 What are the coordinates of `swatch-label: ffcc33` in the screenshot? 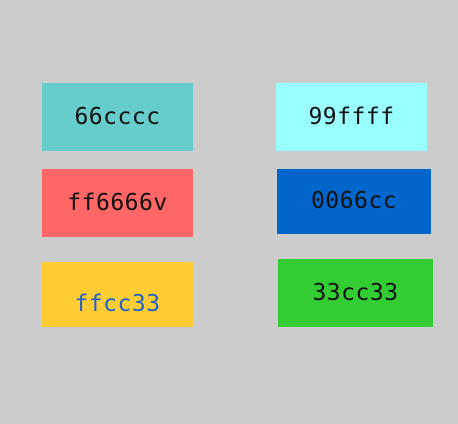 It's located at (117, 303).